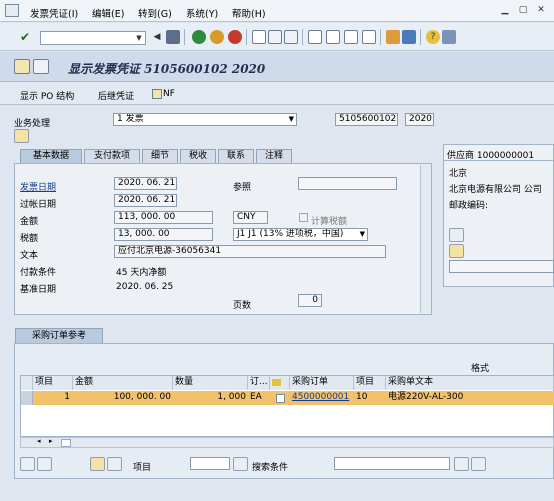 The height and width of the screenshot is (501, 554). What do you see at coordinates (274, 156) in the screenshot?
I see `tab-notes: 注释` at bounding box center [274, 156].